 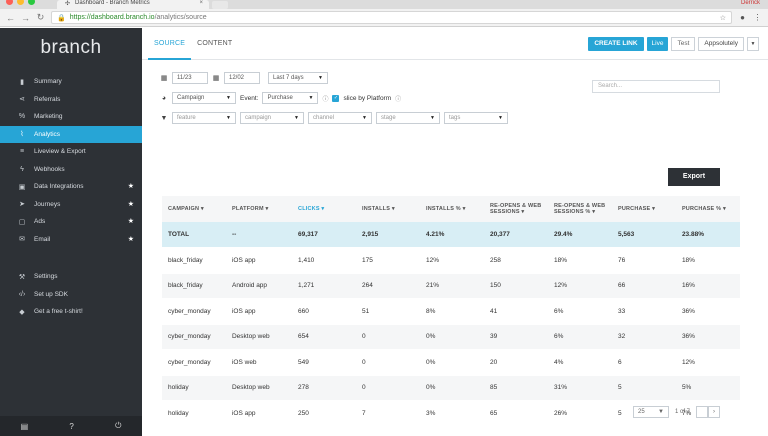 What do you see at coordinates (683, 44) in the screenshot?
I see `test-toggle: Test` at bounding box center [683, 44].